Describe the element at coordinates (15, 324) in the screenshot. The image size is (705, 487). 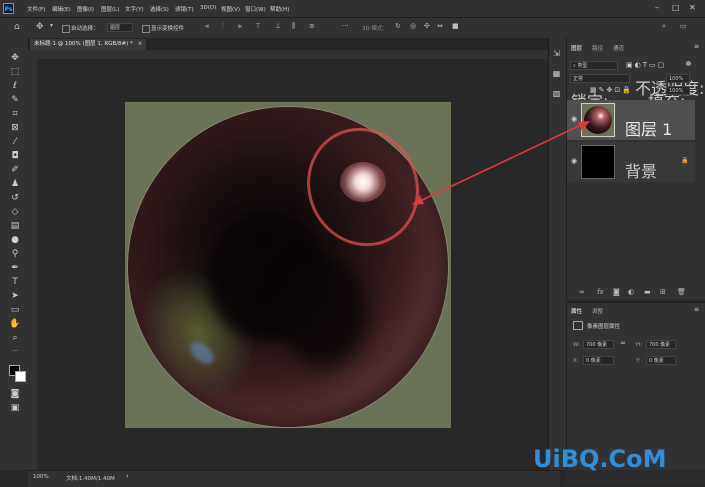
I see `hand-tool-icon: ✋` at that location.